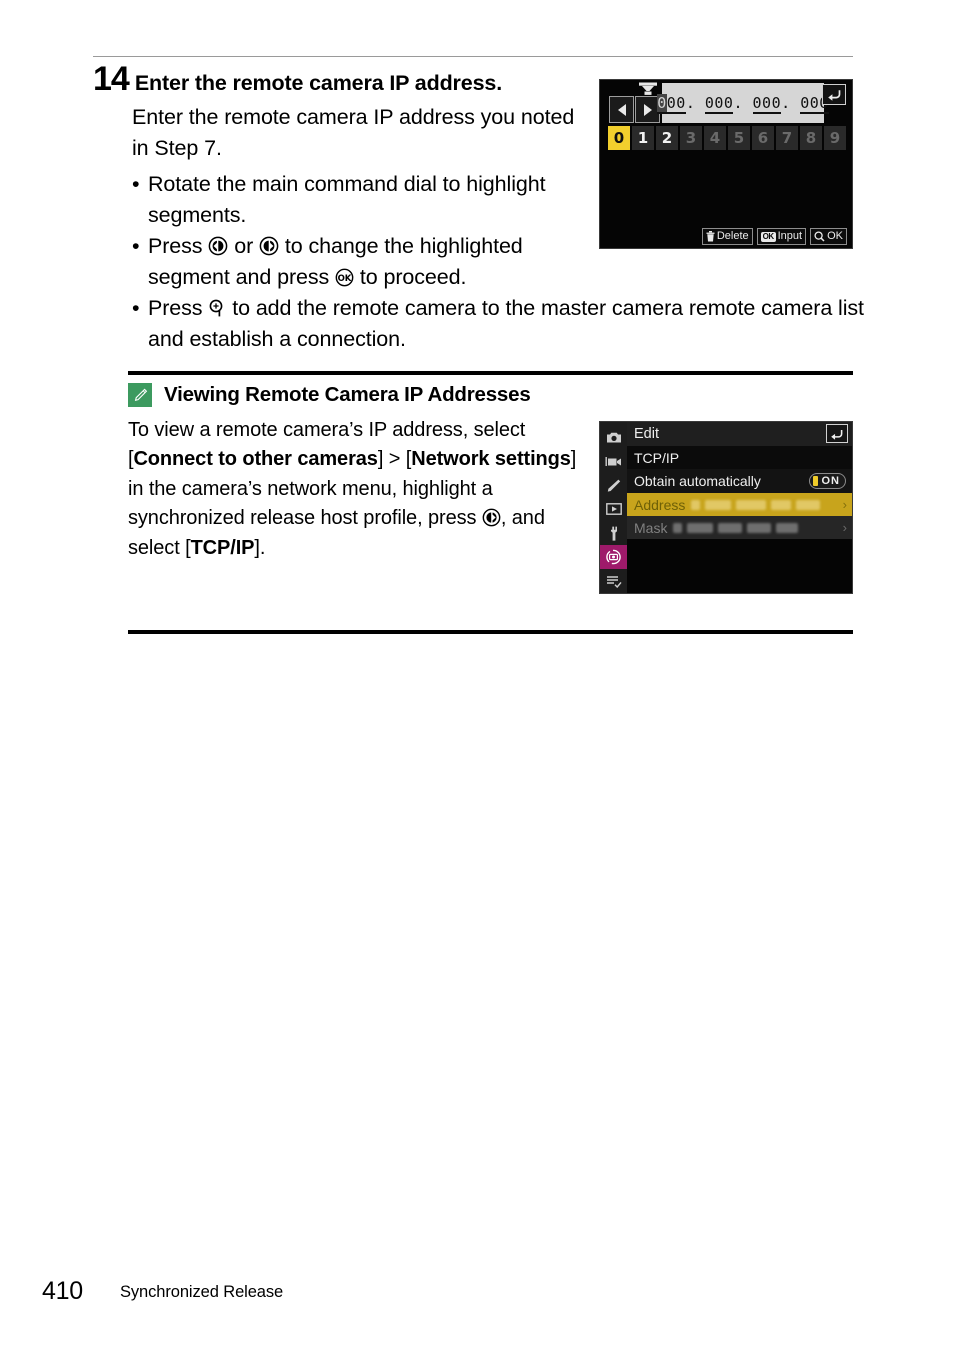  I want to click on move-cursor-left-button, so click(621, 109).